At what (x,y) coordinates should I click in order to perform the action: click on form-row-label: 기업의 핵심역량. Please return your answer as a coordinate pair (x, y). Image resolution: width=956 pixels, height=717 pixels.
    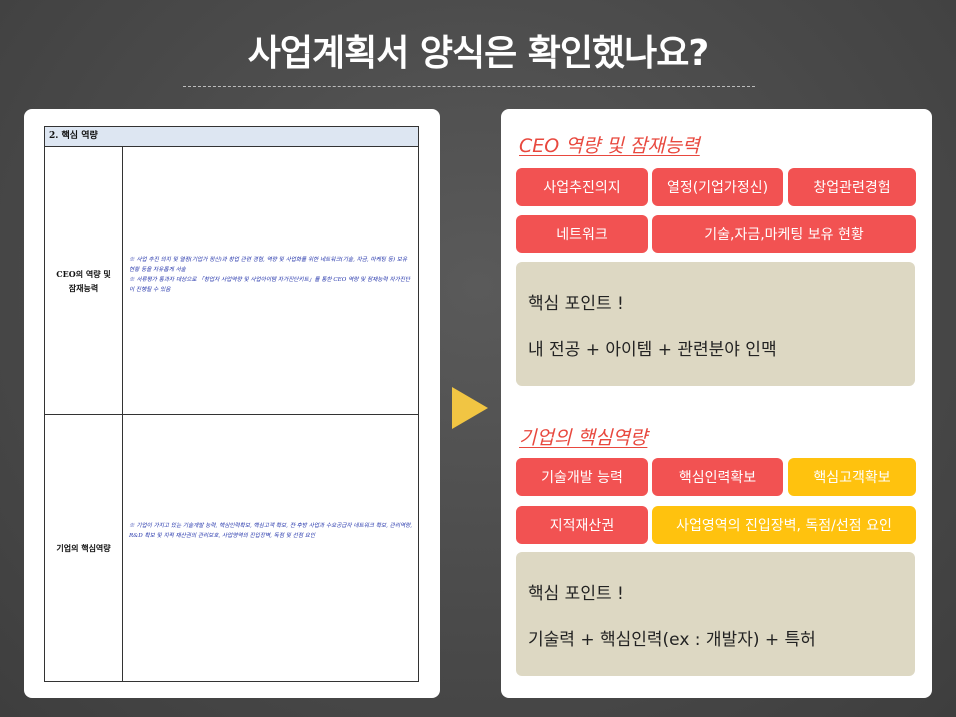
    Looking at the image, I should click on (84, 548).